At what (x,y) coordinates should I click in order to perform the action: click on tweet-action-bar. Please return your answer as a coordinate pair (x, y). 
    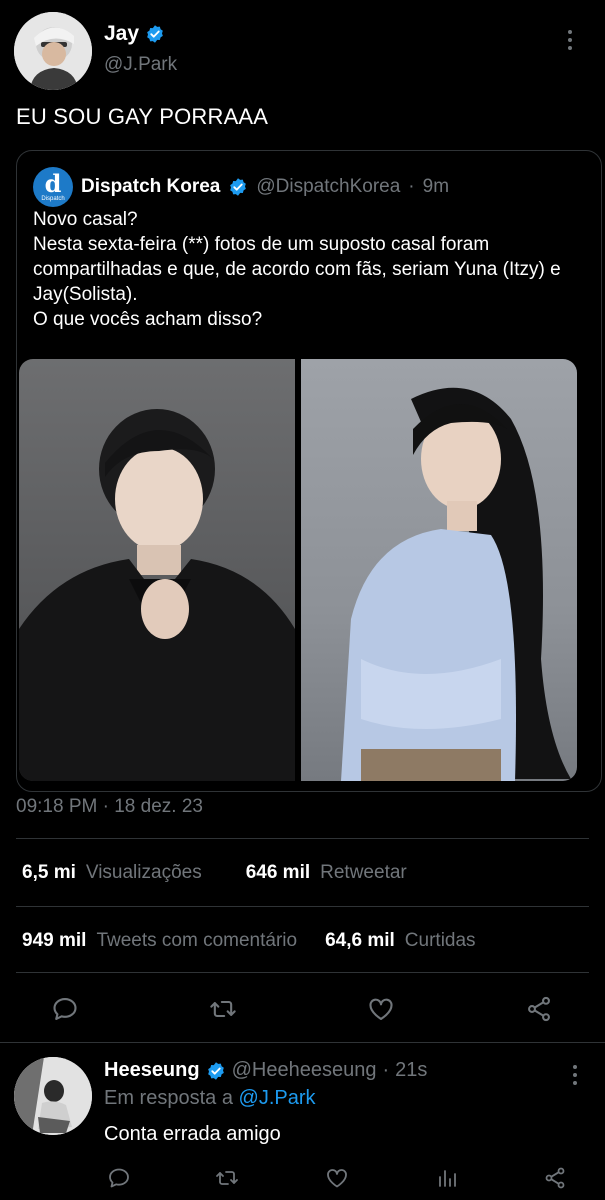
    Looking at the image, I should click on (302, 1010).